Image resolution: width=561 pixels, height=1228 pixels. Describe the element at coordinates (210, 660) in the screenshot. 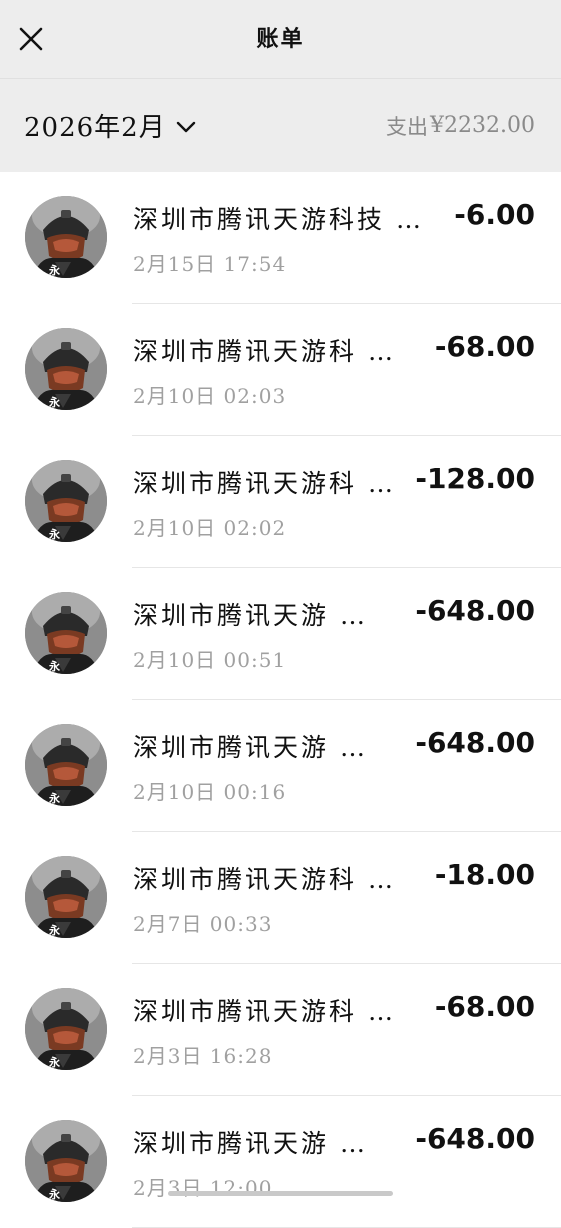

I see `transaction-time: 2月10日 00:51` at that location.